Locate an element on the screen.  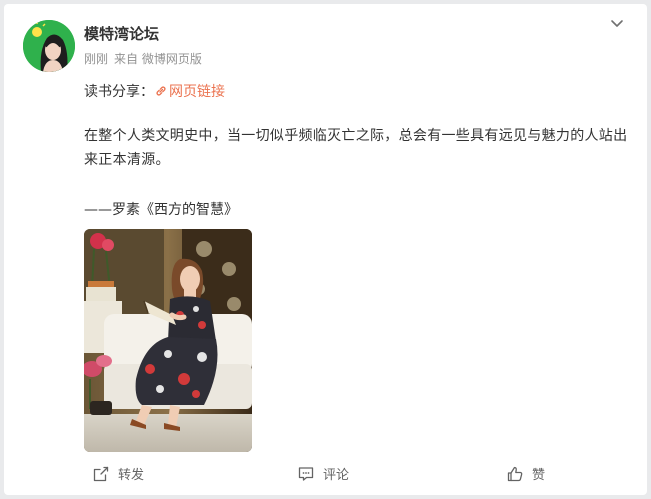
post-meta: 刚刚 来自 微博网页版 is located at coordinates (143, 58).